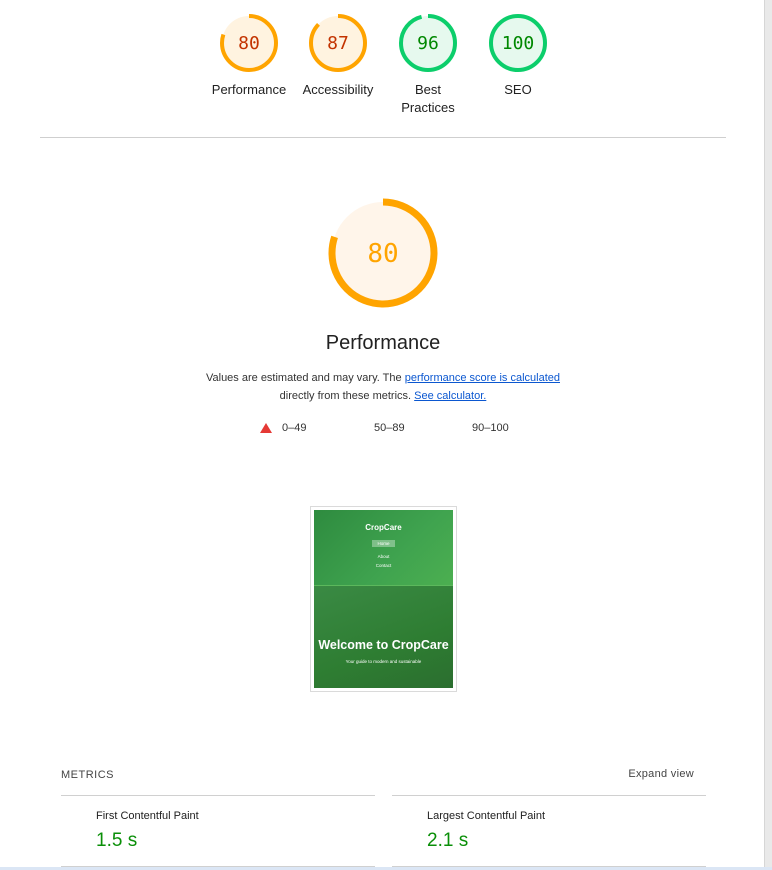  Describe the element at coordinates (294, 428) in the screenshot. I see `legend-fail-label: 0–49` at that location.